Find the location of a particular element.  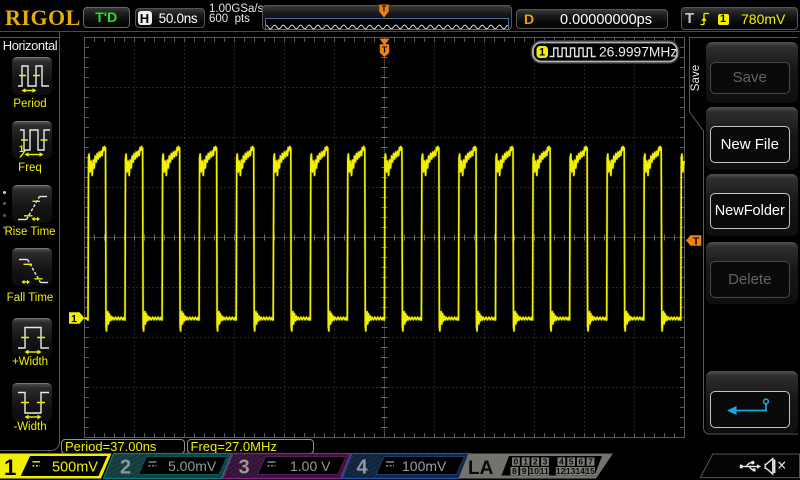

svg-text: 9 is located at coordinates (524, 471).